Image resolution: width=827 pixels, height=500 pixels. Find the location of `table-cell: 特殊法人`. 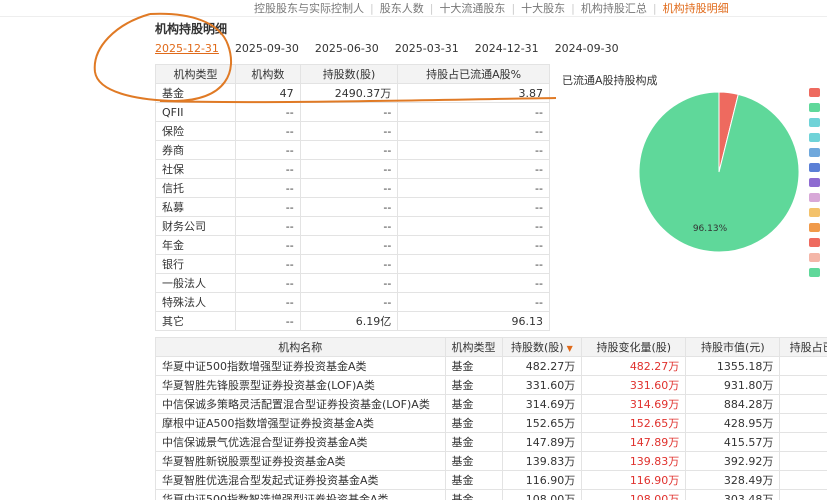

table-cell: 特殊法人 is located at coordinates (195, 302).